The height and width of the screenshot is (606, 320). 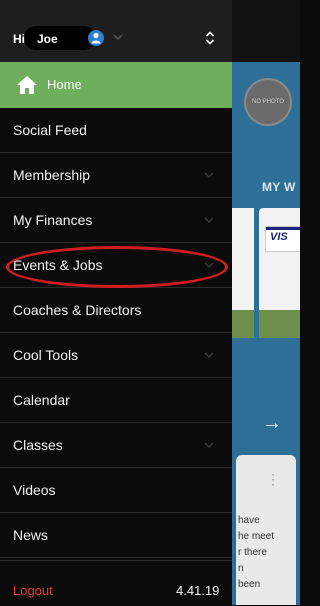 What do you see at coordinates (279, 273) in the screenshot?
I see `wallet-card-visa: VIS` at bounding box center [279, 273].